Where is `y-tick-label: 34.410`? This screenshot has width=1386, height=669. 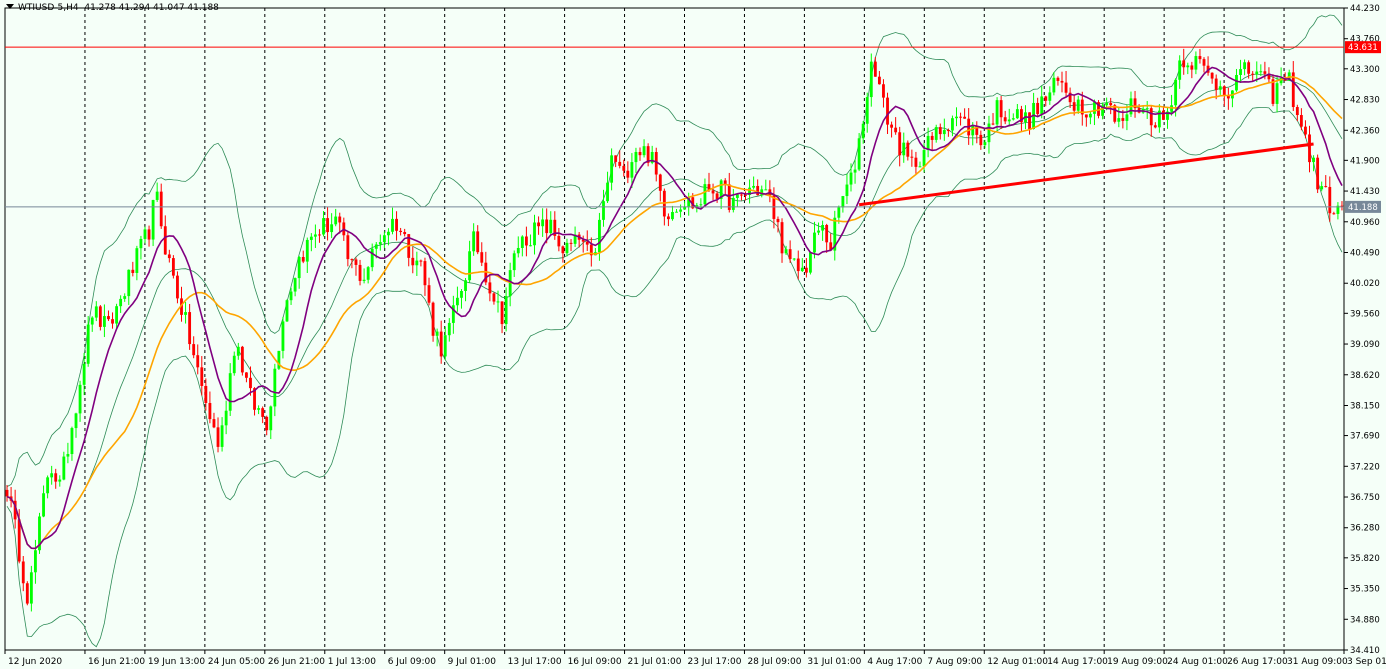
y-tick-label: 34.410 is located at coordinates (1365, 651).